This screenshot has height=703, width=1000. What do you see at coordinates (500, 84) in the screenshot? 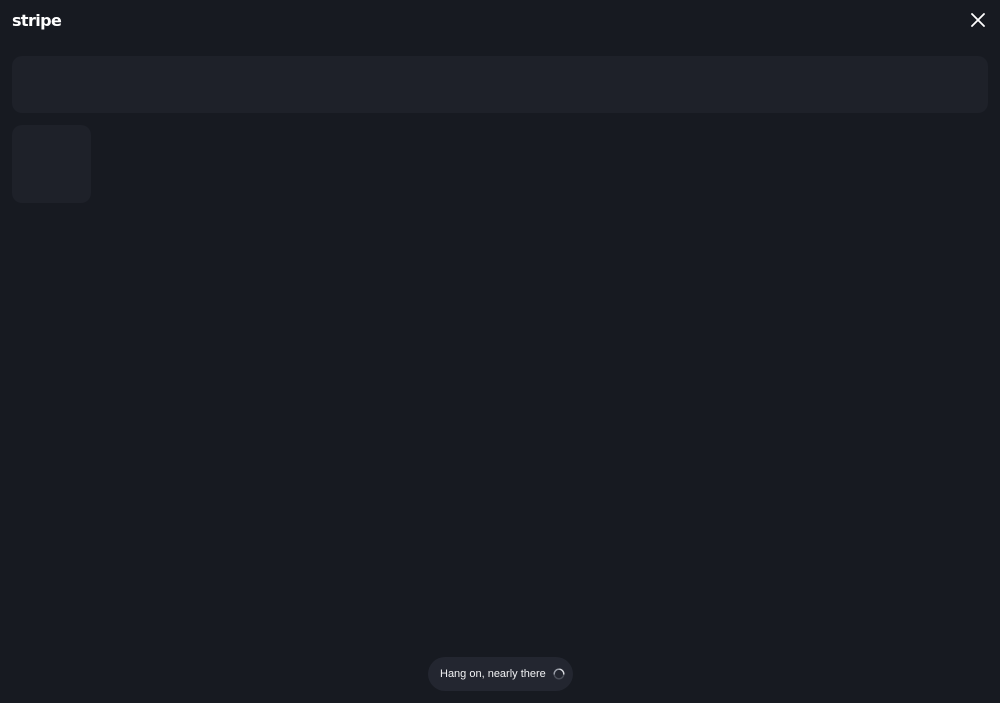
I see `skeleton-placeholder-bar` at bounding box center [500, 84].